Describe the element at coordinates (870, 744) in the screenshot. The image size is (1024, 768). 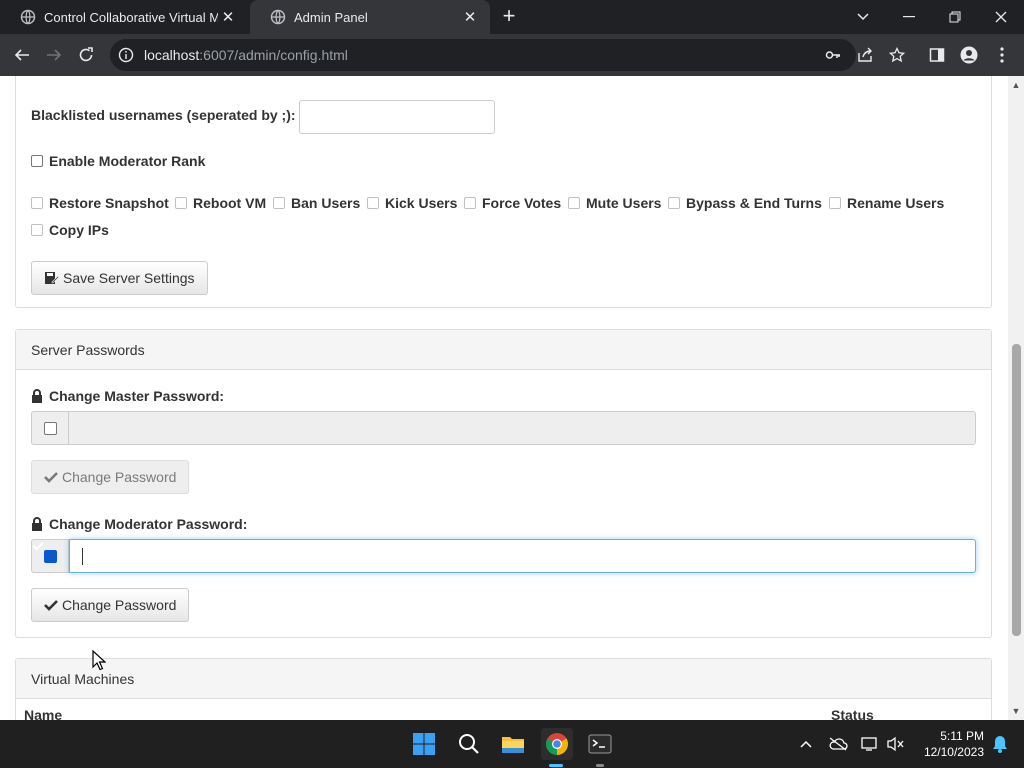
I see `network-icon` at that location.